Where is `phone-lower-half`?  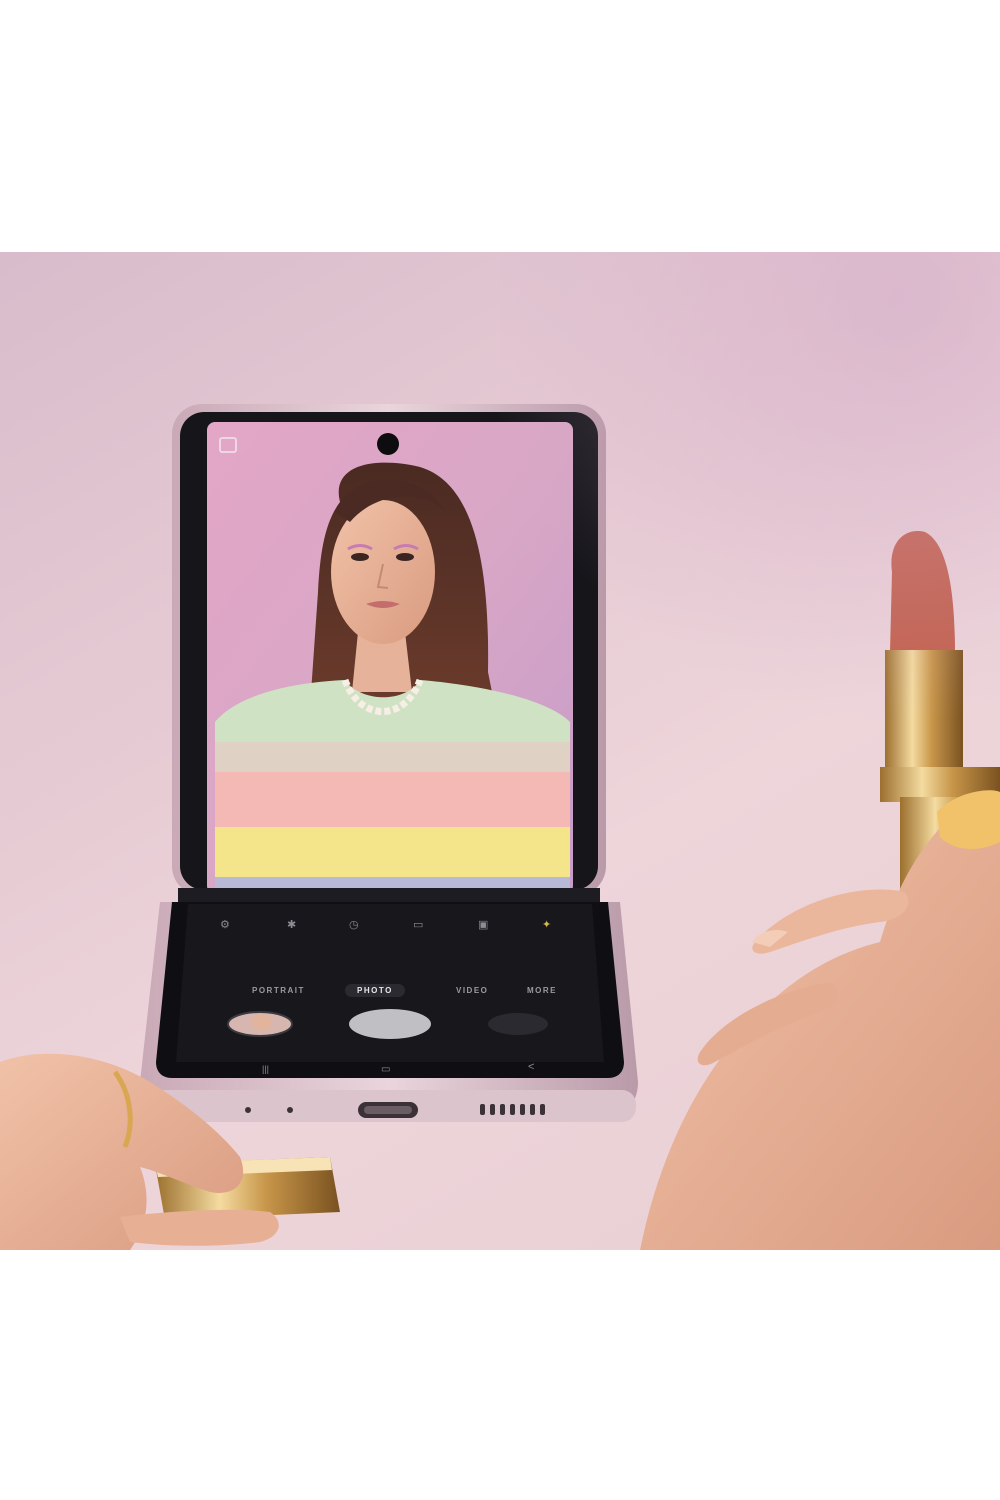 phone-lower-half is located at coordinates (389, 1012).